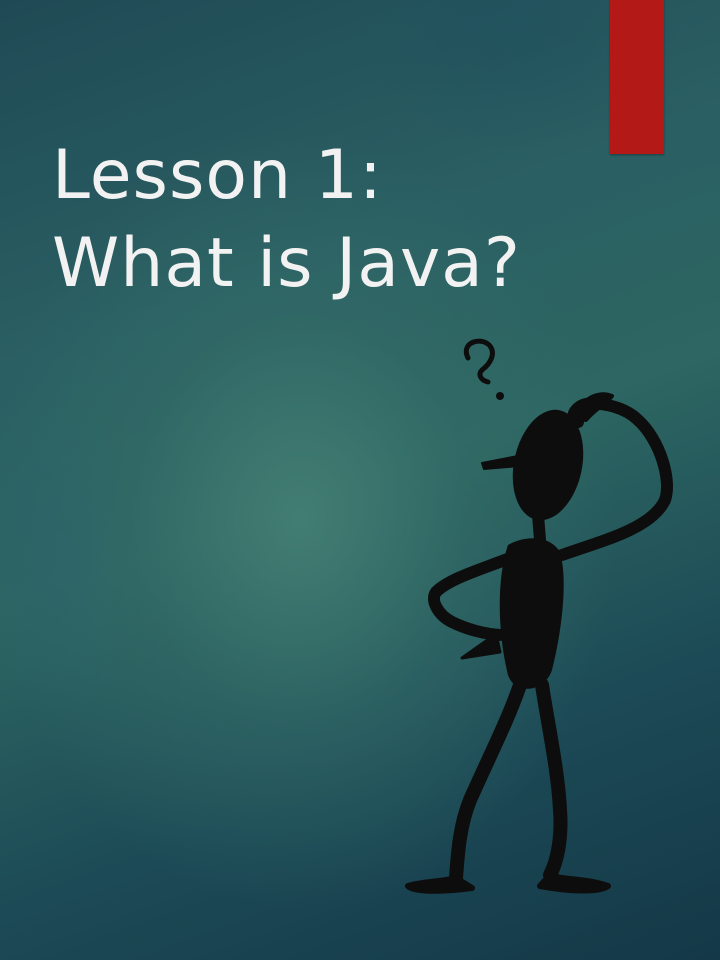  I want to click on accent-bar, so click(637, 77).